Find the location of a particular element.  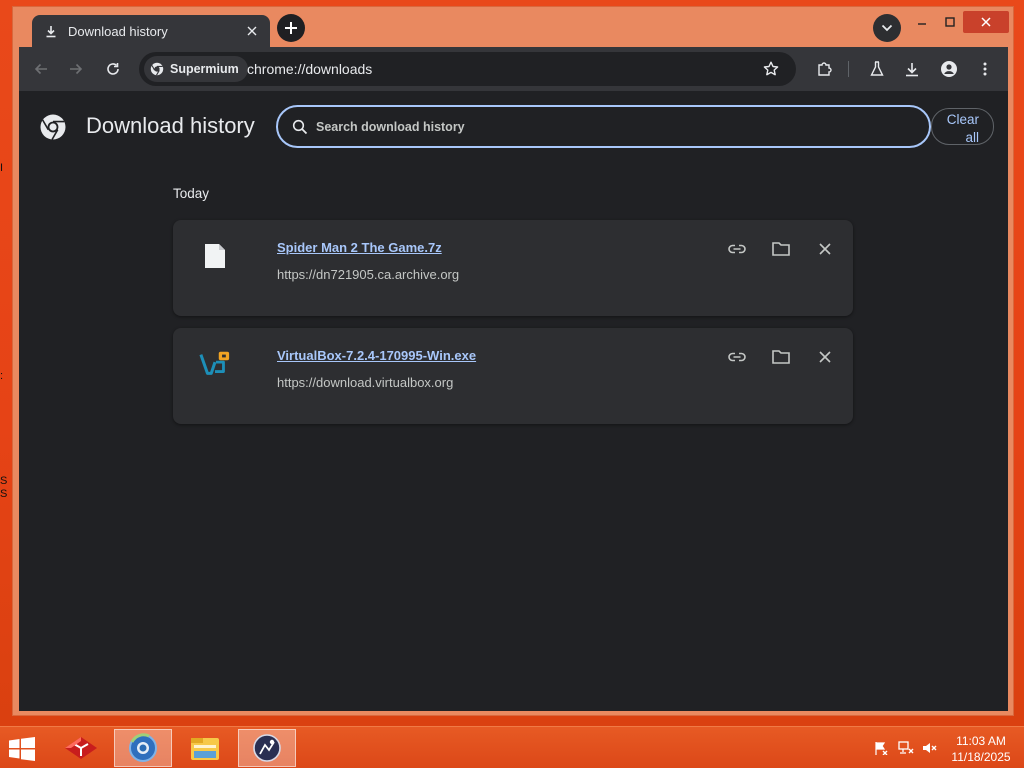

network-icon is located at coordinates (906, 748).